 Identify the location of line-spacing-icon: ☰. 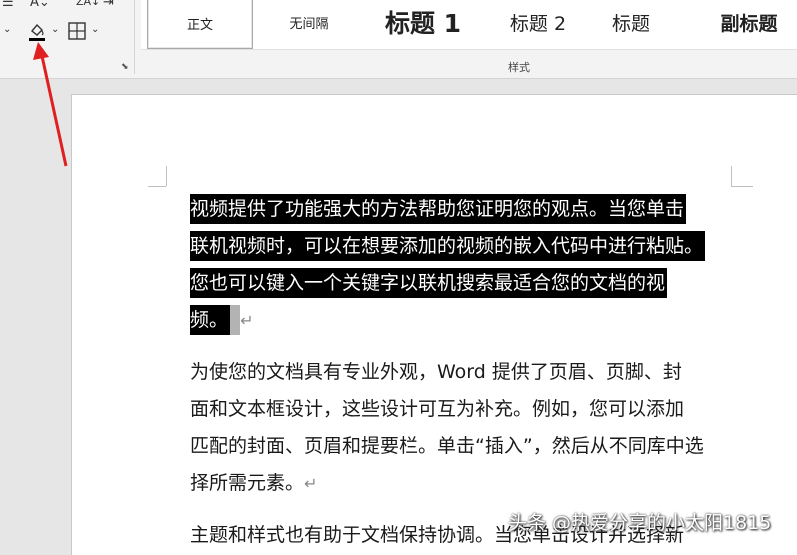
(8, 4).